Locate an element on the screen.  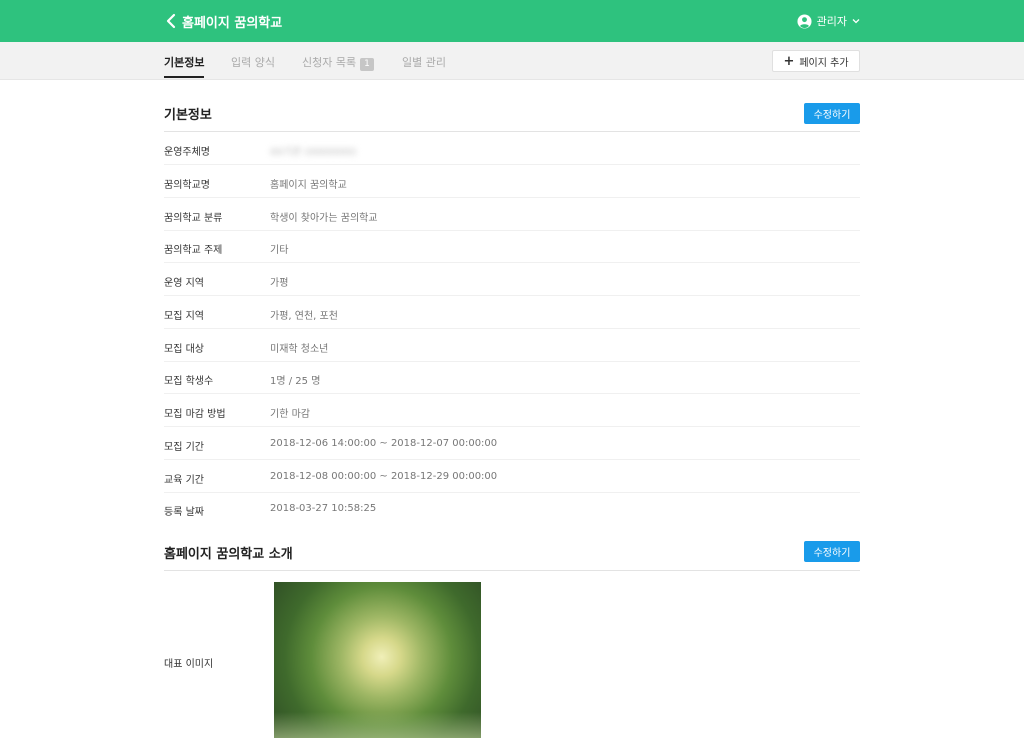
info-row: 모집 지역 가평, 연천, 포천 is located at coordinates (512, 312).